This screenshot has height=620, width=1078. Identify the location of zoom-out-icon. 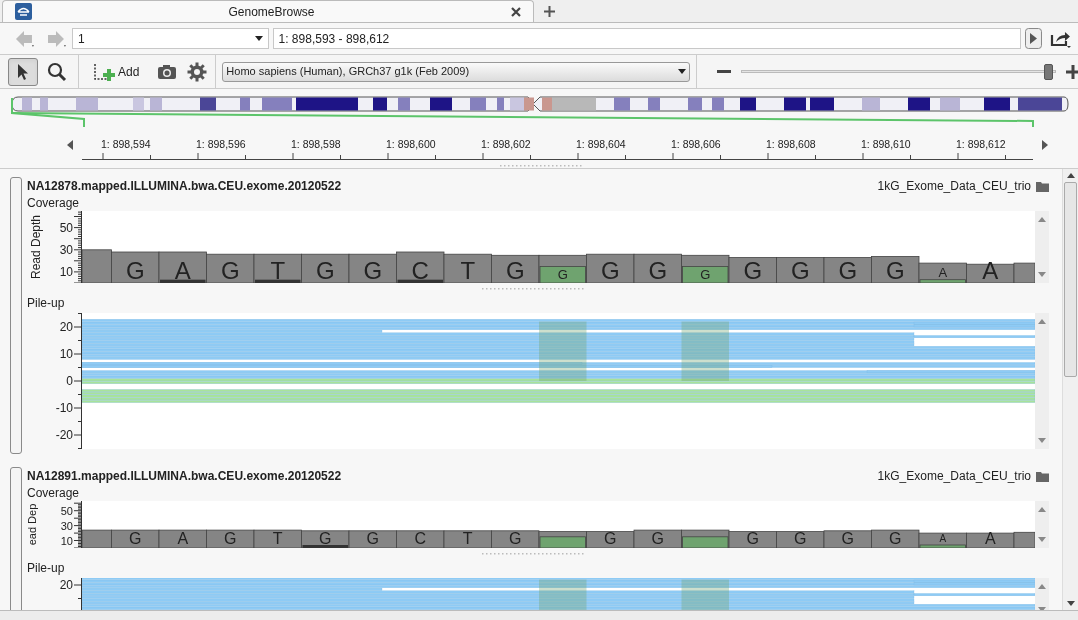
(724, 71).